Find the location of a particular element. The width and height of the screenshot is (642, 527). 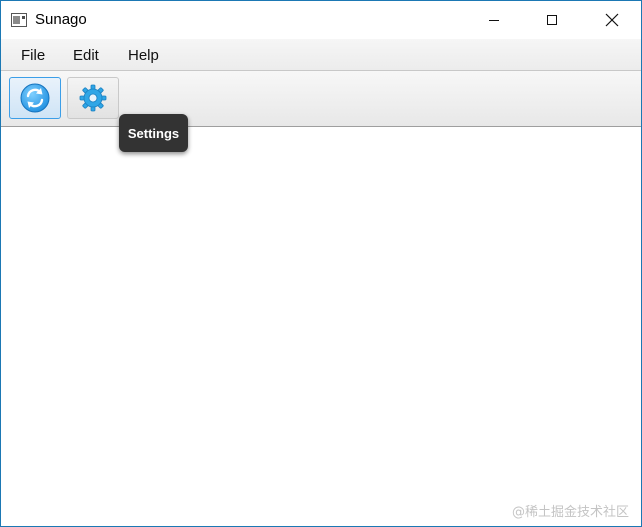

window-title: Sunago is located at coordinates (61, 19).